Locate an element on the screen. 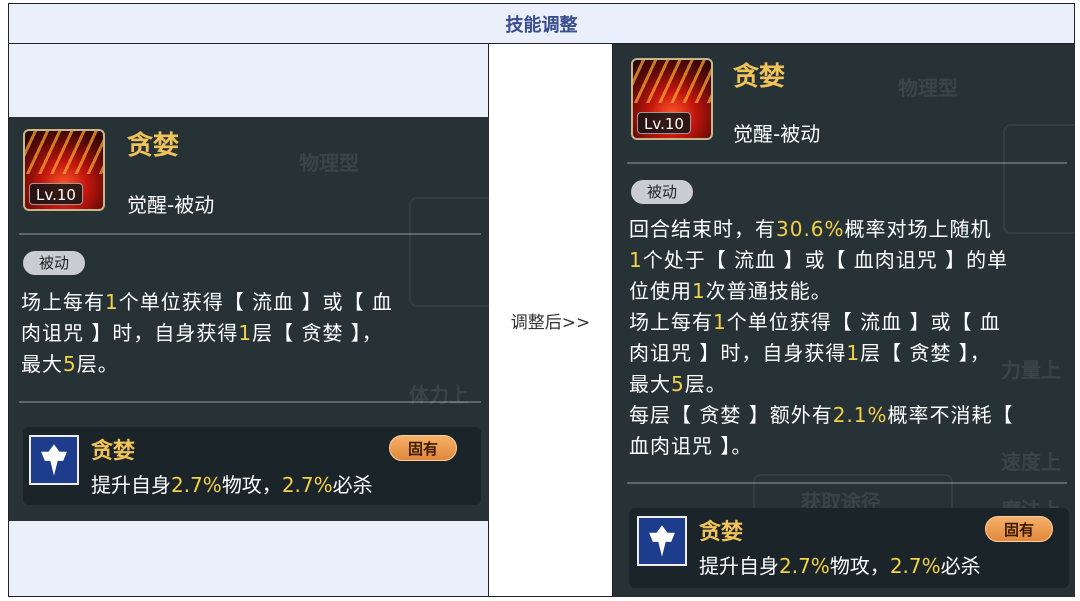  desc-line: 1个处于【 流血 】或【 血肉诅咒 】的单 is located at coordinates (819, 260).